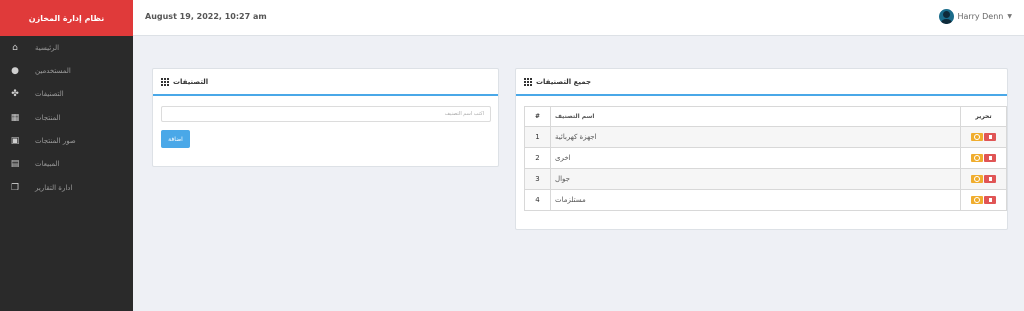 This screenshot has width=1024, height=311. I want to click on sidebar-item-label: المبيعات, so click(47, 164).